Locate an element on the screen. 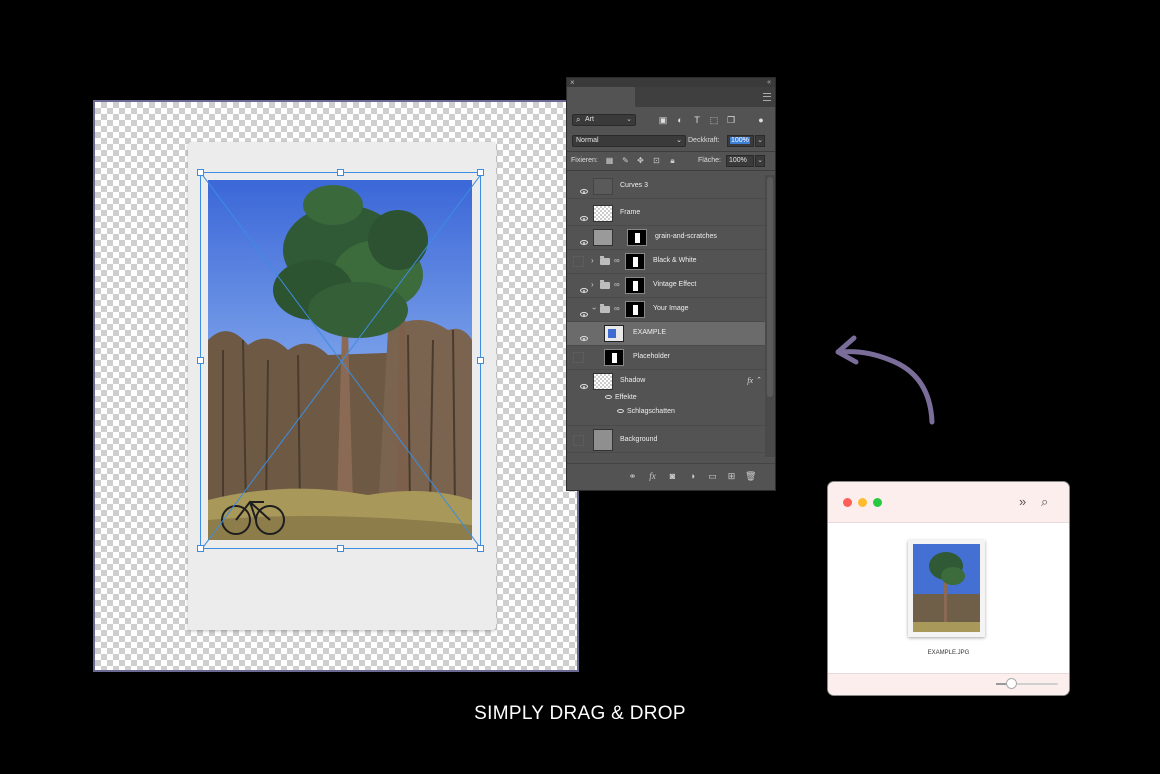  chevron-up-icon: ⌃ is located at coordinates (759, 380).